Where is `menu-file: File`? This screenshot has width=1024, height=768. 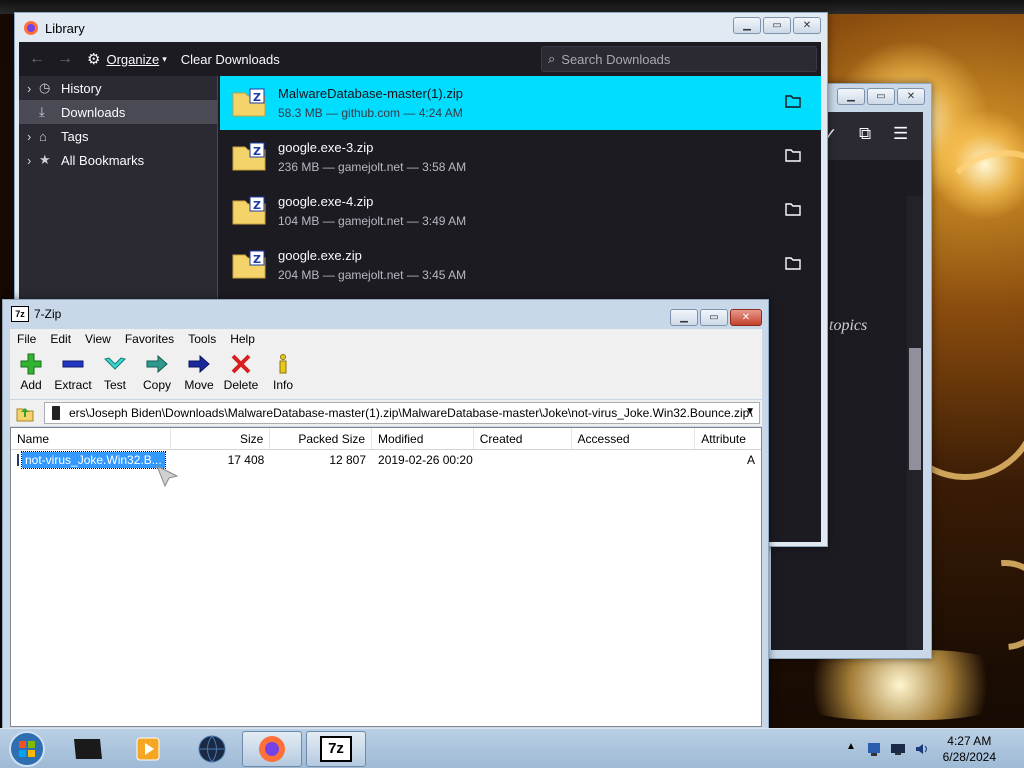 menu-file: File is located at coordinates (26, 339).